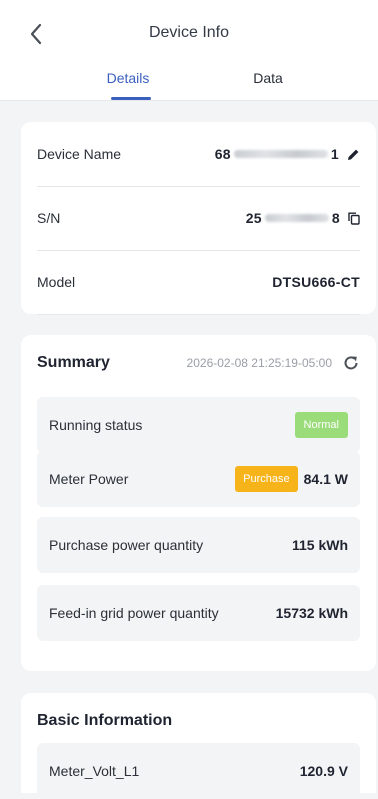  I want to click on device-name-value: 68 1, so click(287, 154).